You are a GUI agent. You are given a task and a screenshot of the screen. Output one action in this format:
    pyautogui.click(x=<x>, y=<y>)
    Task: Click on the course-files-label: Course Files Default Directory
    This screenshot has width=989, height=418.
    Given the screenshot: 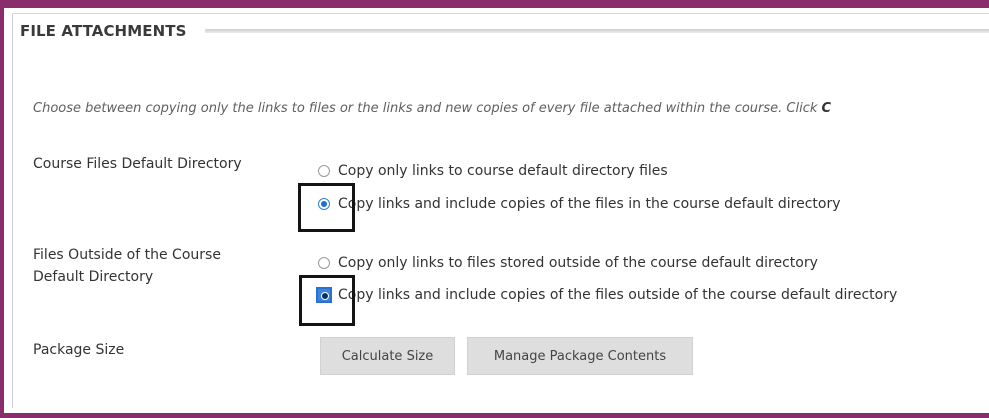 What is the action you would take?
    pyautogui.click(x=137, y=164)
    